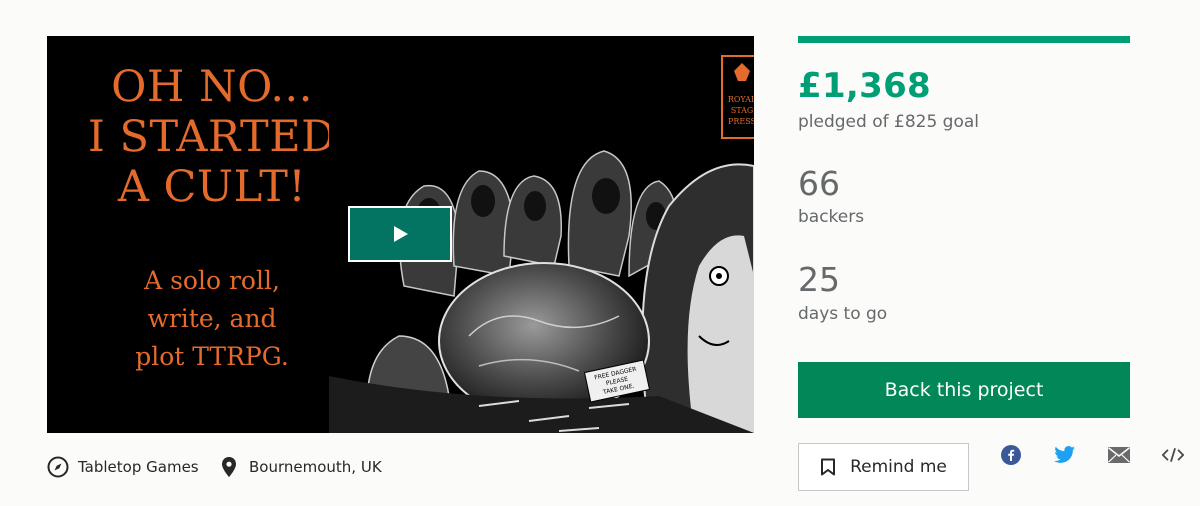 The height and width of the screenshot is (506, 1200). I want to click on pledged-amount: £1,368, so click(865, 86).